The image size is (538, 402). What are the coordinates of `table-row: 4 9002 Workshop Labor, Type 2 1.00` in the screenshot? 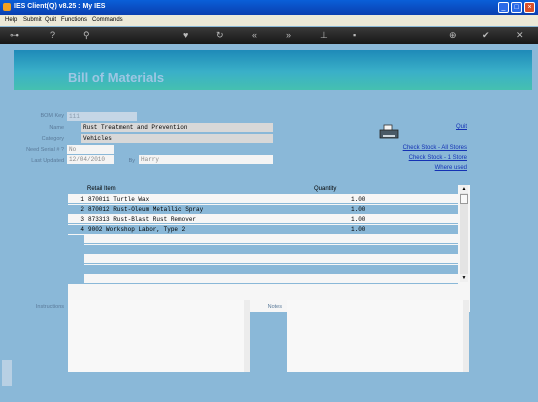 It's located at (263, 229).